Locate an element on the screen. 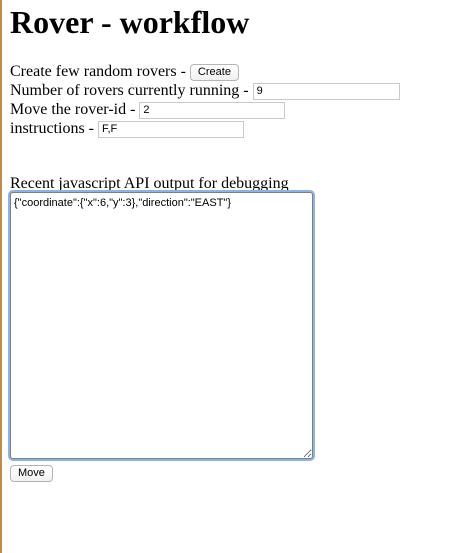  rover-count-input is located at coordinates (326, 91).